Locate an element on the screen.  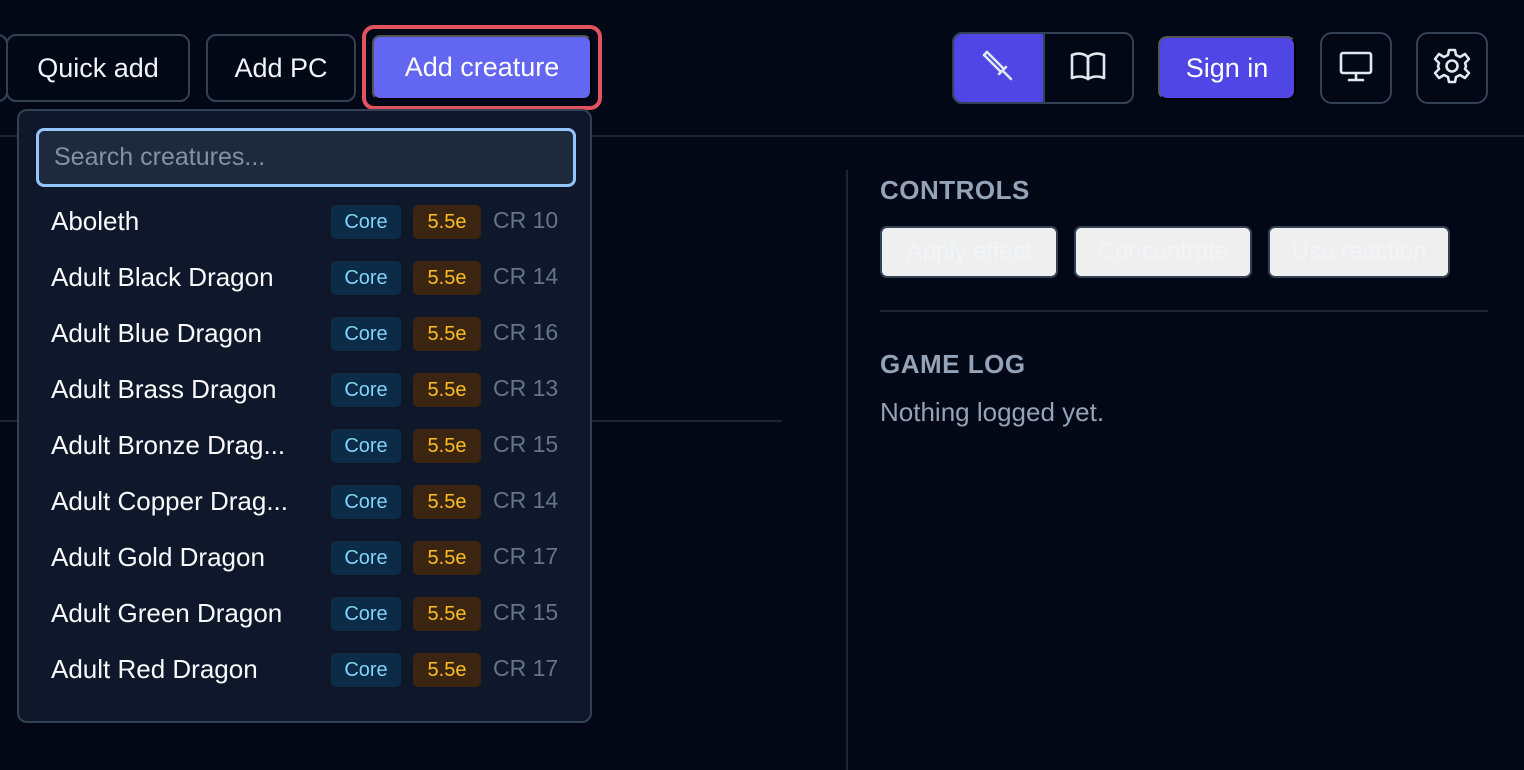
game-log-heading: GAME LOG is located at coordinates (953, 364).